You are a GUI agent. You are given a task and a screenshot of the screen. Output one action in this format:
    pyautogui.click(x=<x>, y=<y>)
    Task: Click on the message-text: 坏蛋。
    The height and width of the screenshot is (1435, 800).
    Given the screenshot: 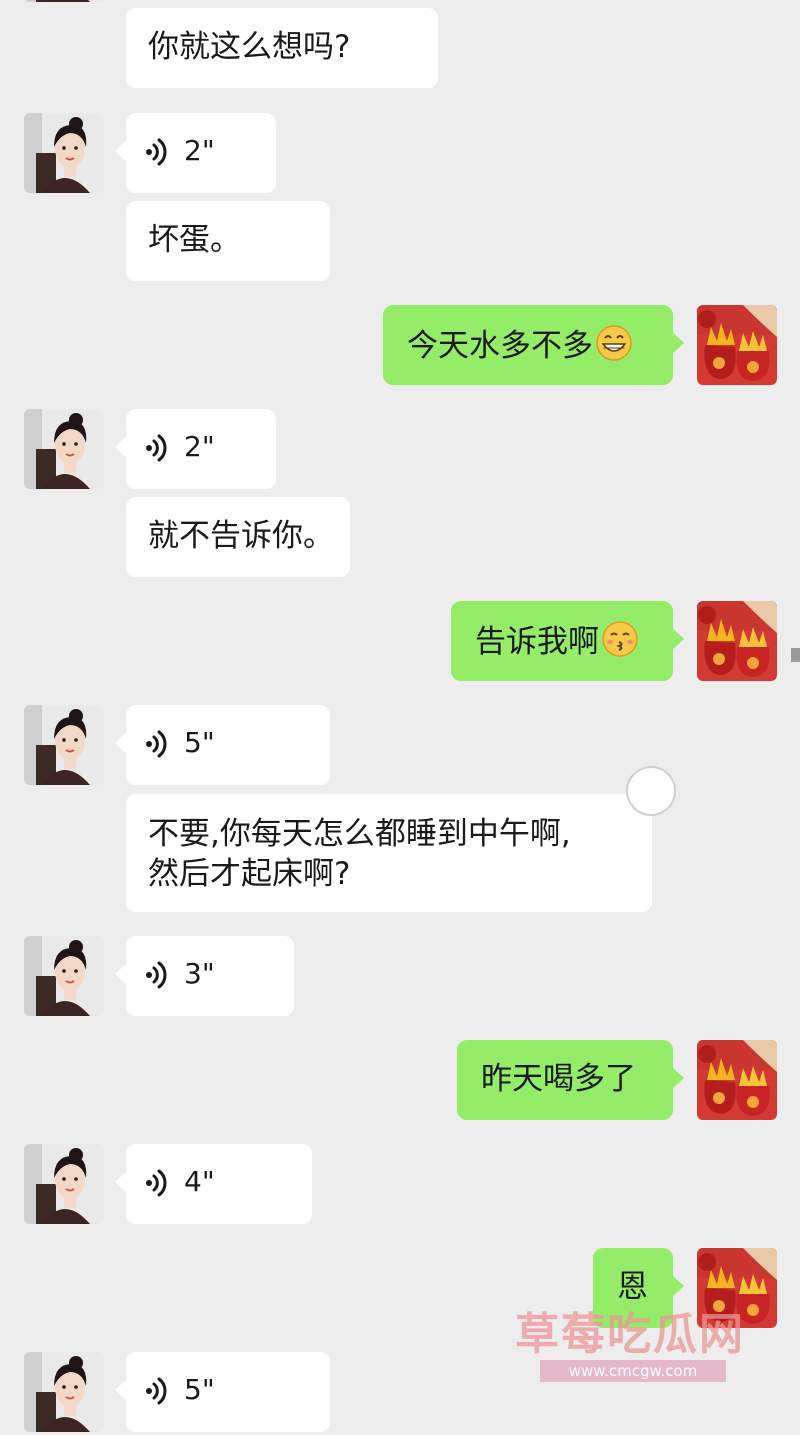 What is the action you would take?
    pyautogui.click(x=194, y=240)
    